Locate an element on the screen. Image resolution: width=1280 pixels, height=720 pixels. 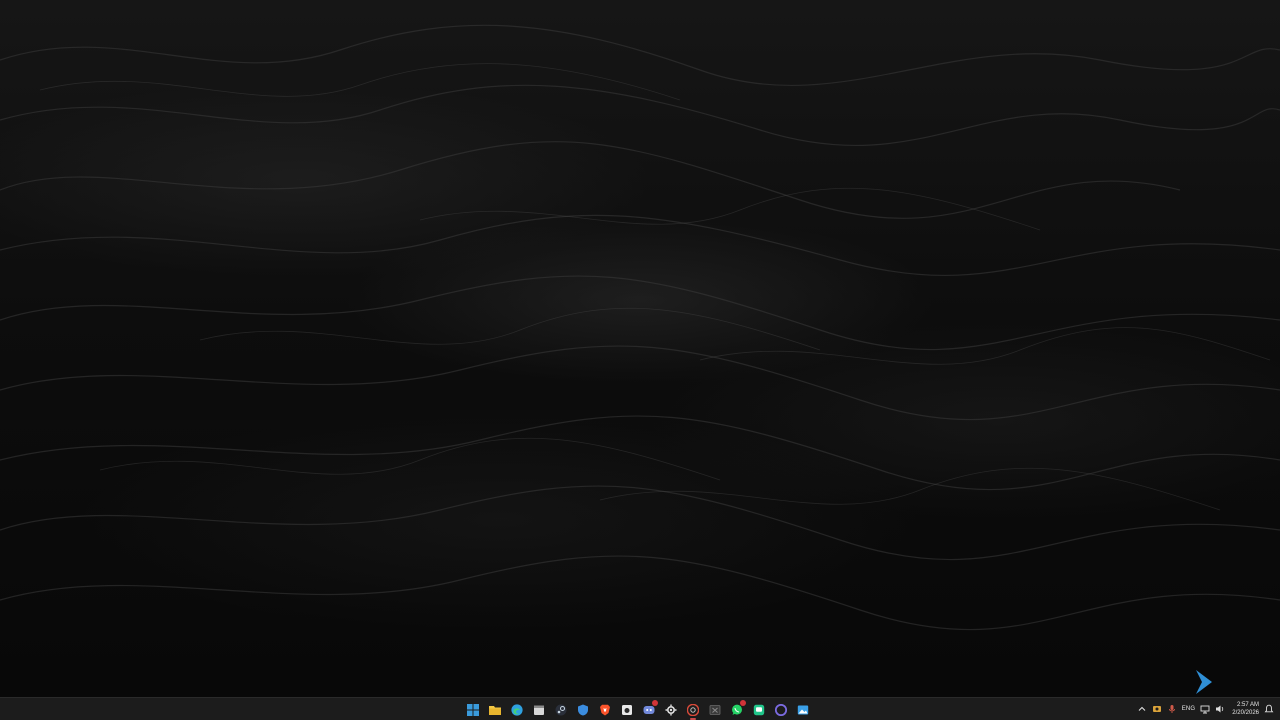
clock: 2:57 AM 2/20/2026 is located at coordinates (1245, 709).